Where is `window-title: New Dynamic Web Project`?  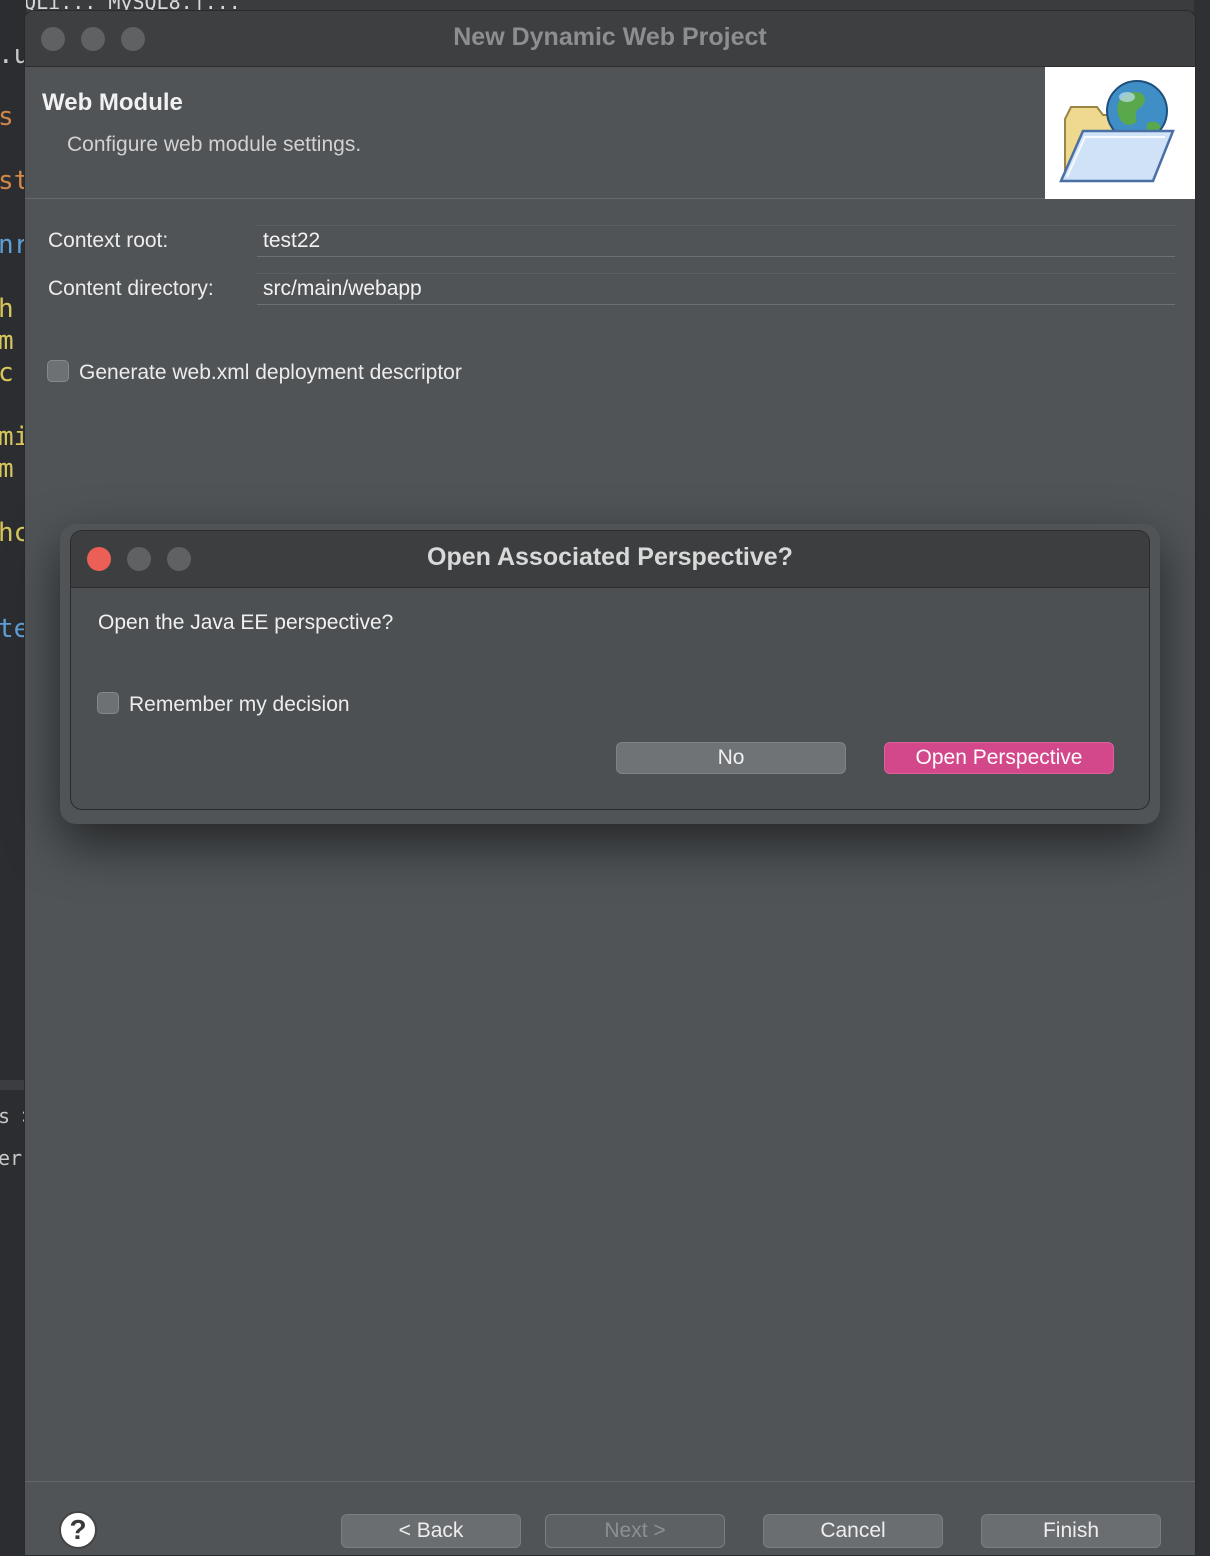 window-title: New Dynamic Web Project is located at coordinates (610, 37).